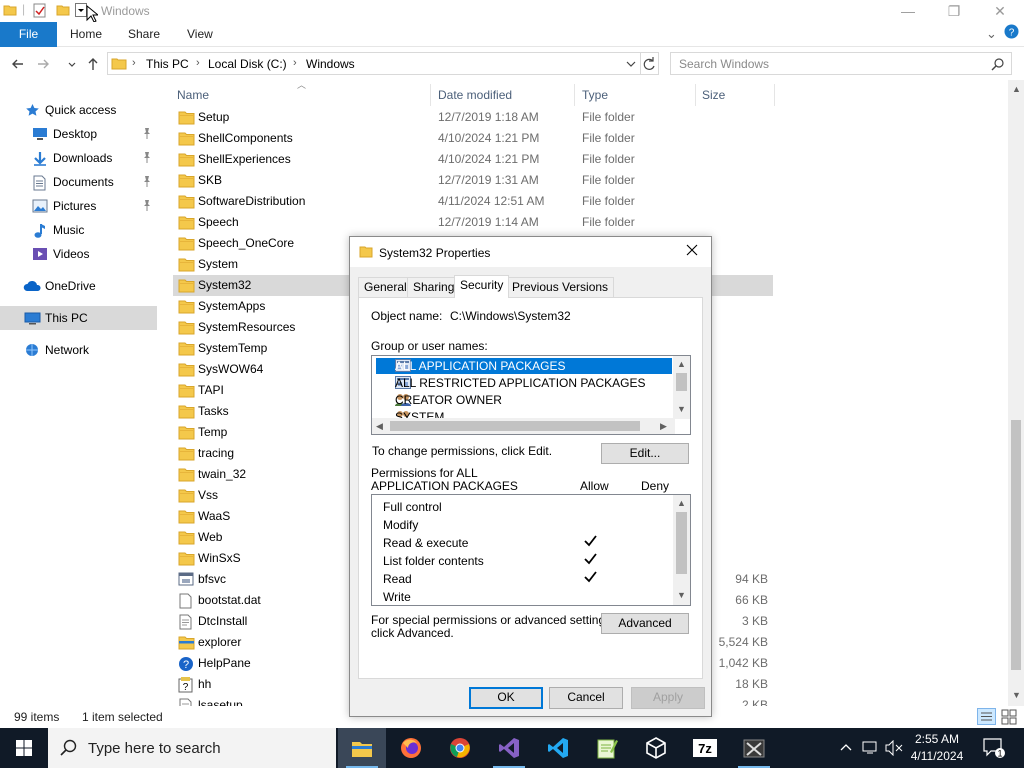  Describe the element at coordinates (871, 748) in the screenshot. I see `network-tray-icon` at that location.